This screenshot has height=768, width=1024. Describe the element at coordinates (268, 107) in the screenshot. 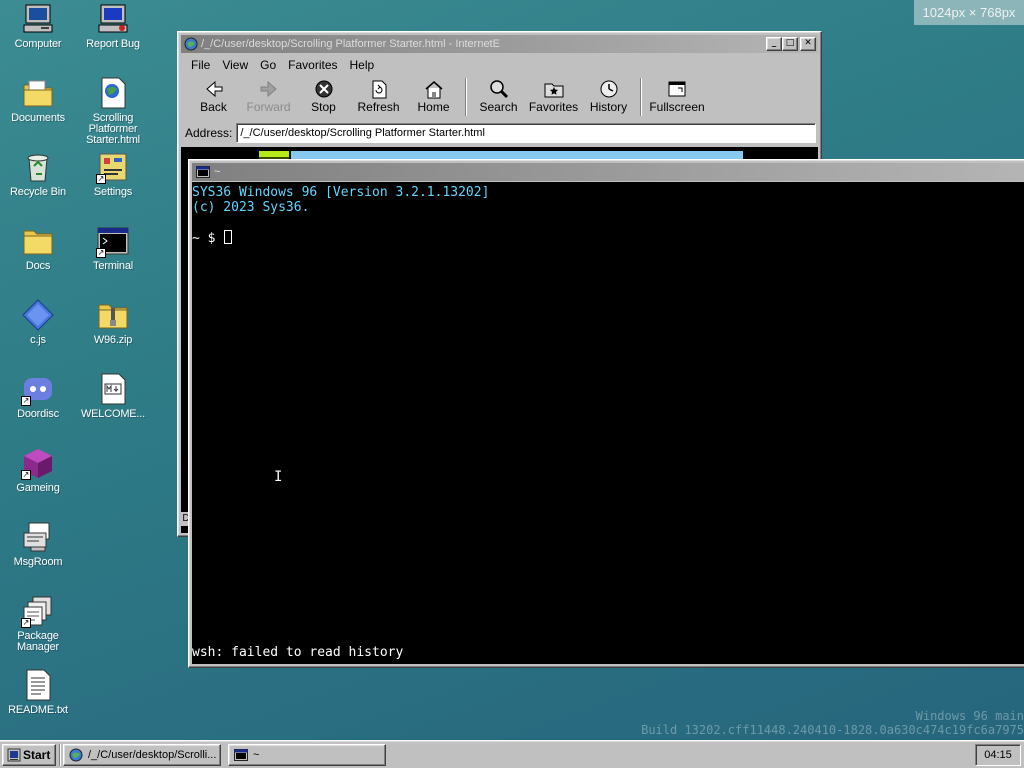

I see `forward-label: Forward` at that location.